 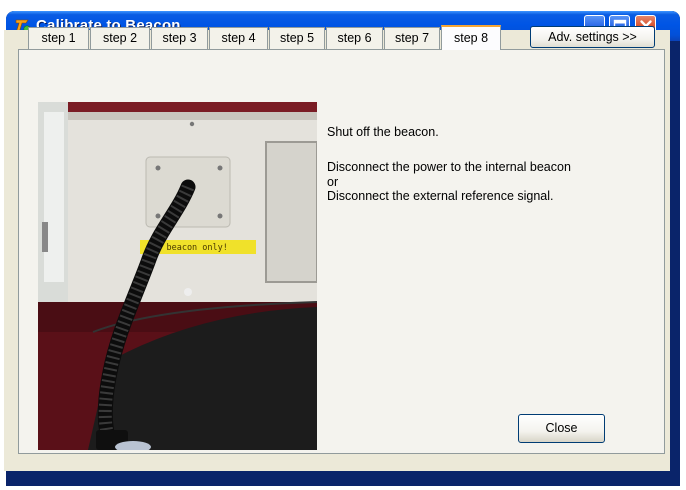 What do you see at coordinates (238, 38) in the screenshot?
I see `tab-step-4: step 4` at bounding box center [238, 38].